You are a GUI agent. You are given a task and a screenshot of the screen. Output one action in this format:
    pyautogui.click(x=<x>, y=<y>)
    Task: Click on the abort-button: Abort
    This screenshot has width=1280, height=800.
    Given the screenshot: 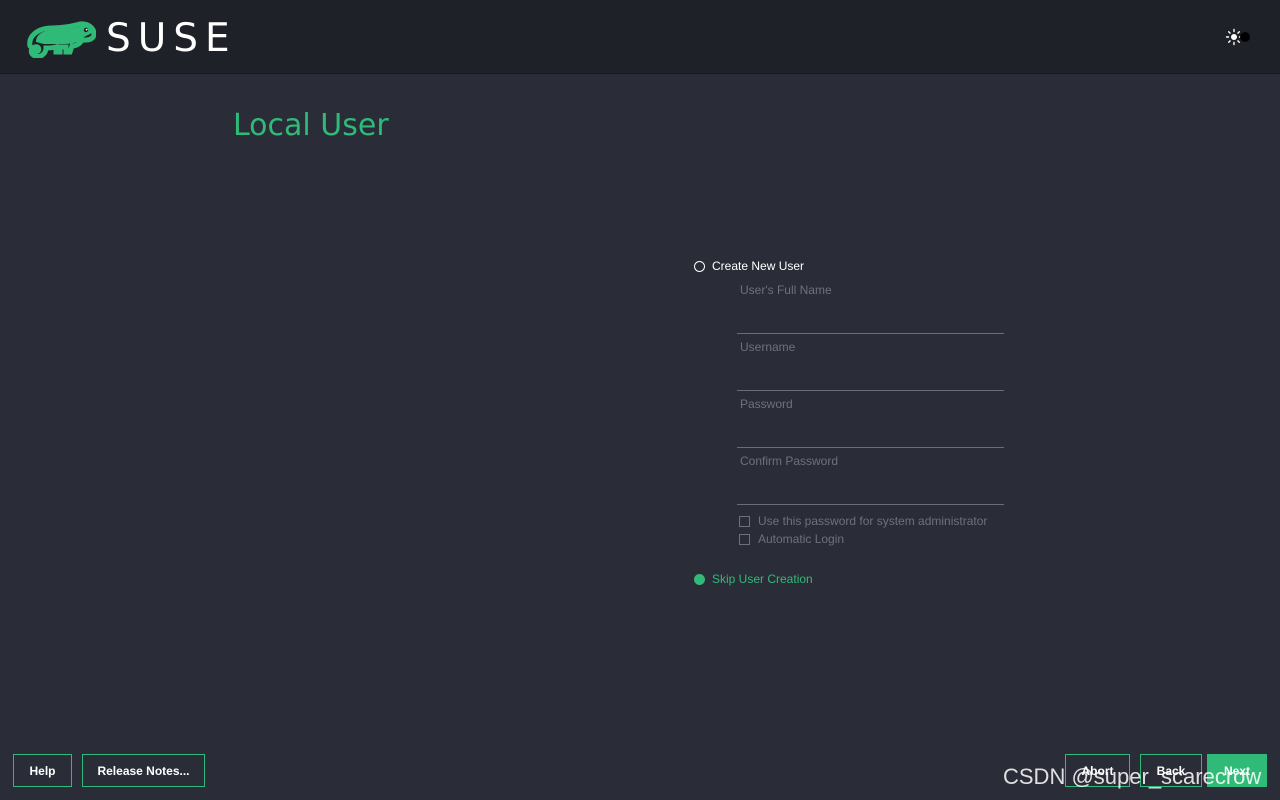 What is the action you would take?
    pyautogui.click(x=1097, y=770)
    